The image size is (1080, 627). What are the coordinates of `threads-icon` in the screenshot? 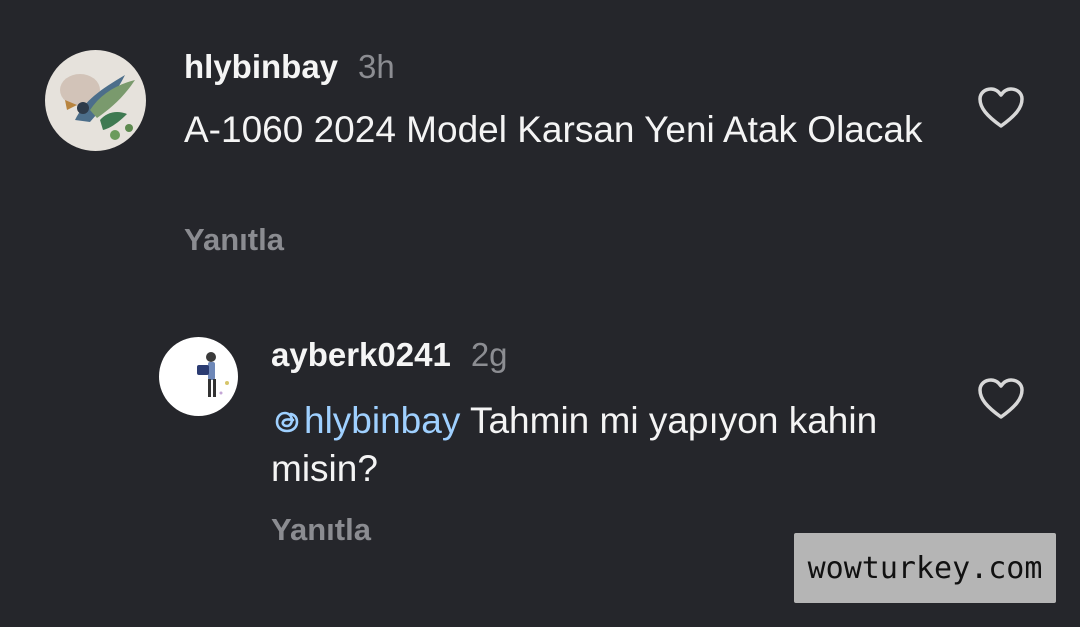 It's located at (287, 422).